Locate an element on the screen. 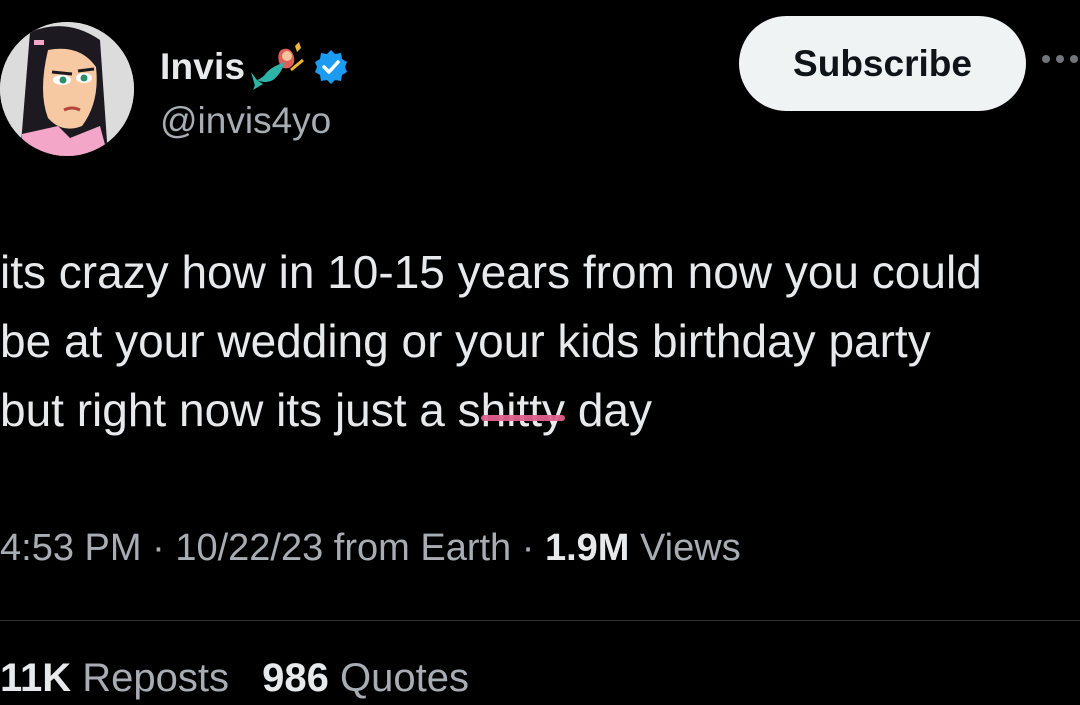 The image size is (1080, 705). reposts-label: Reposts is located at coordinates (156, 678).